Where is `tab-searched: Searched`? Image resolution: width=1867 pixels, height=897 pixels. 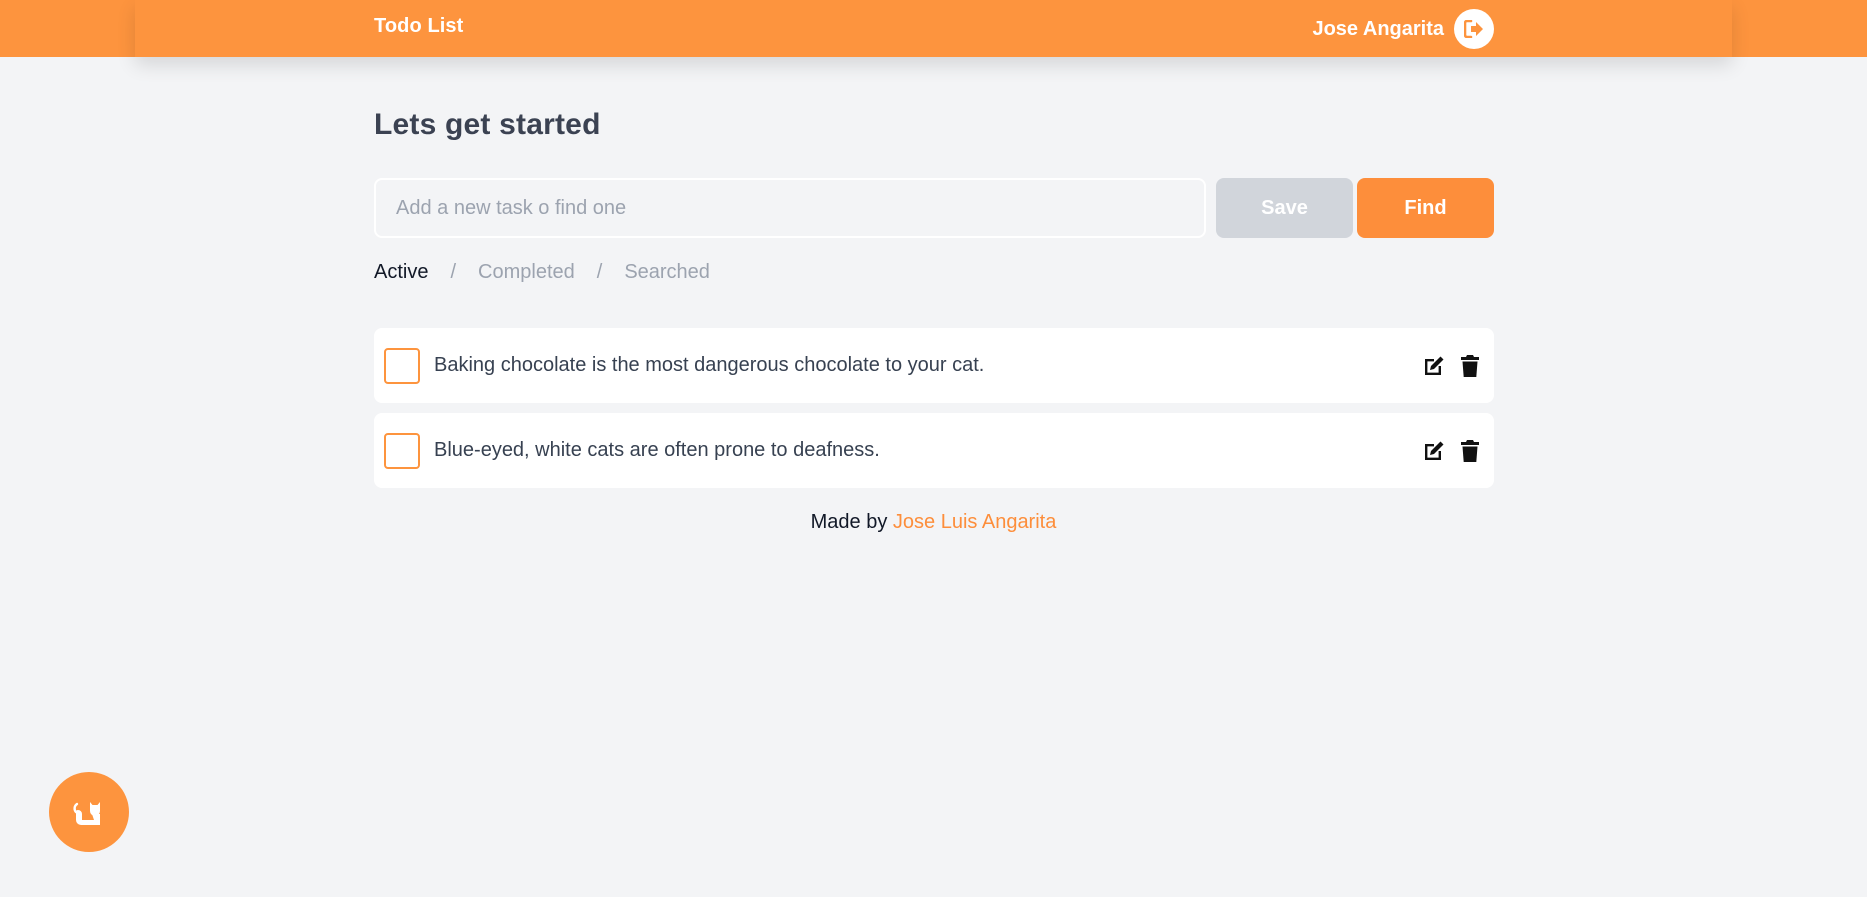 tab-searched: Searched is located at coordinates (667, 272).